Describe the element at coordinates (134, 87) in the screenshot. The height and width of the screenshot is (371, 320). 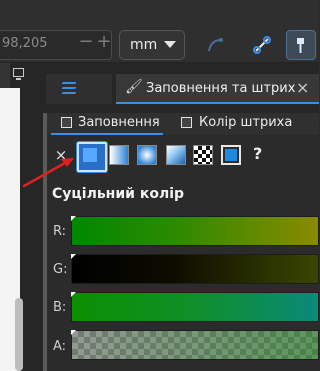
I see `paintbrush-icon: 🖌` at that location.